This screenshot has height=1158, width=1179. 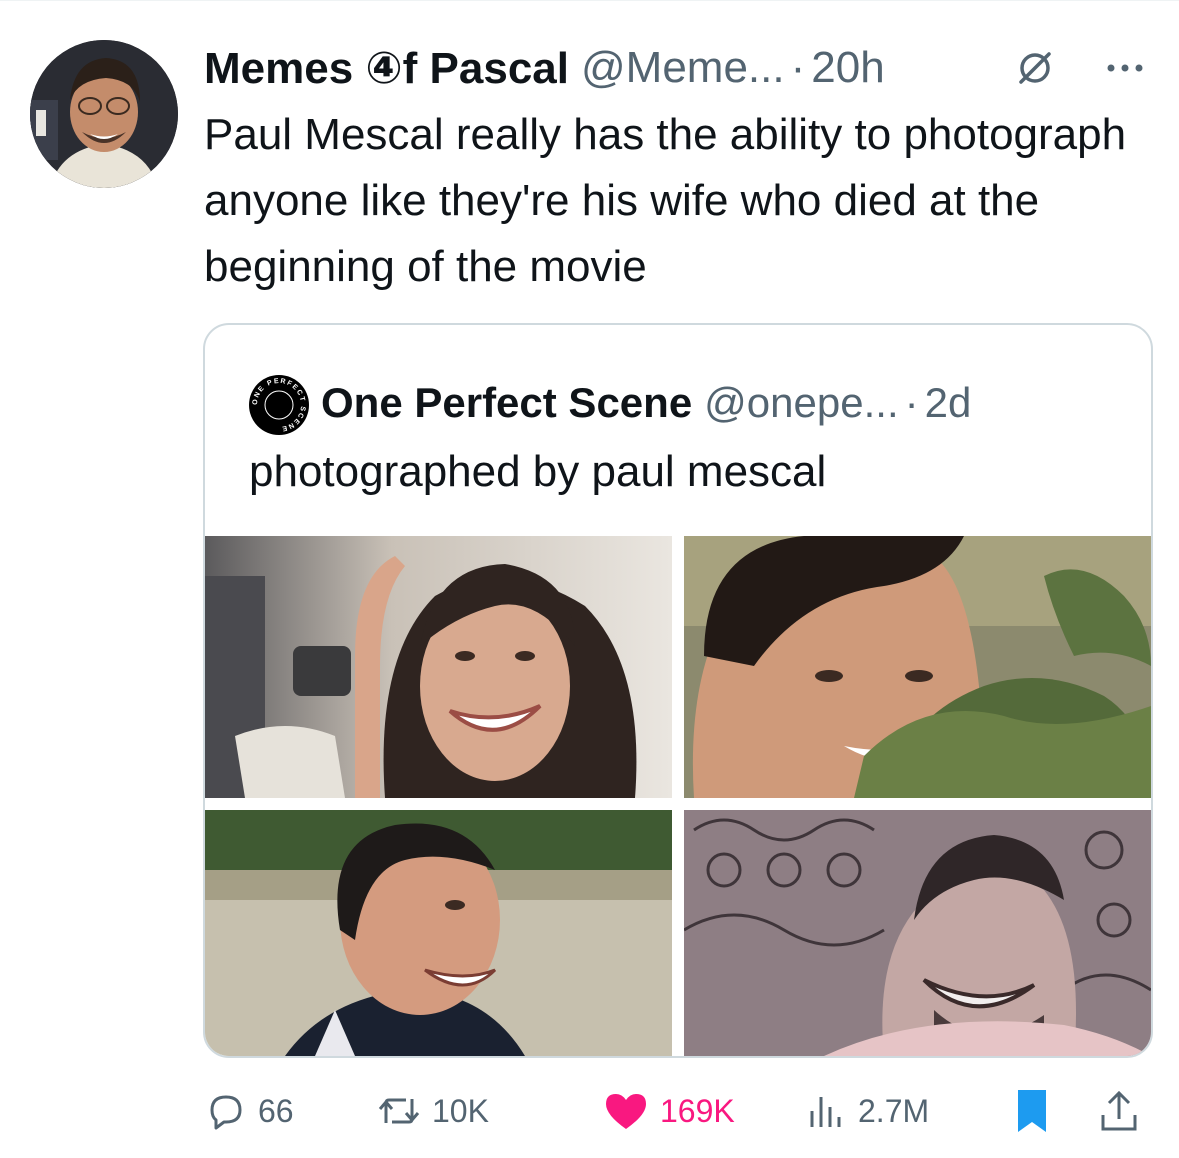 What do you see at coordinates (1125, 68) in the screenshot?
I see `more-icon` at bounding box center [1125, 68].